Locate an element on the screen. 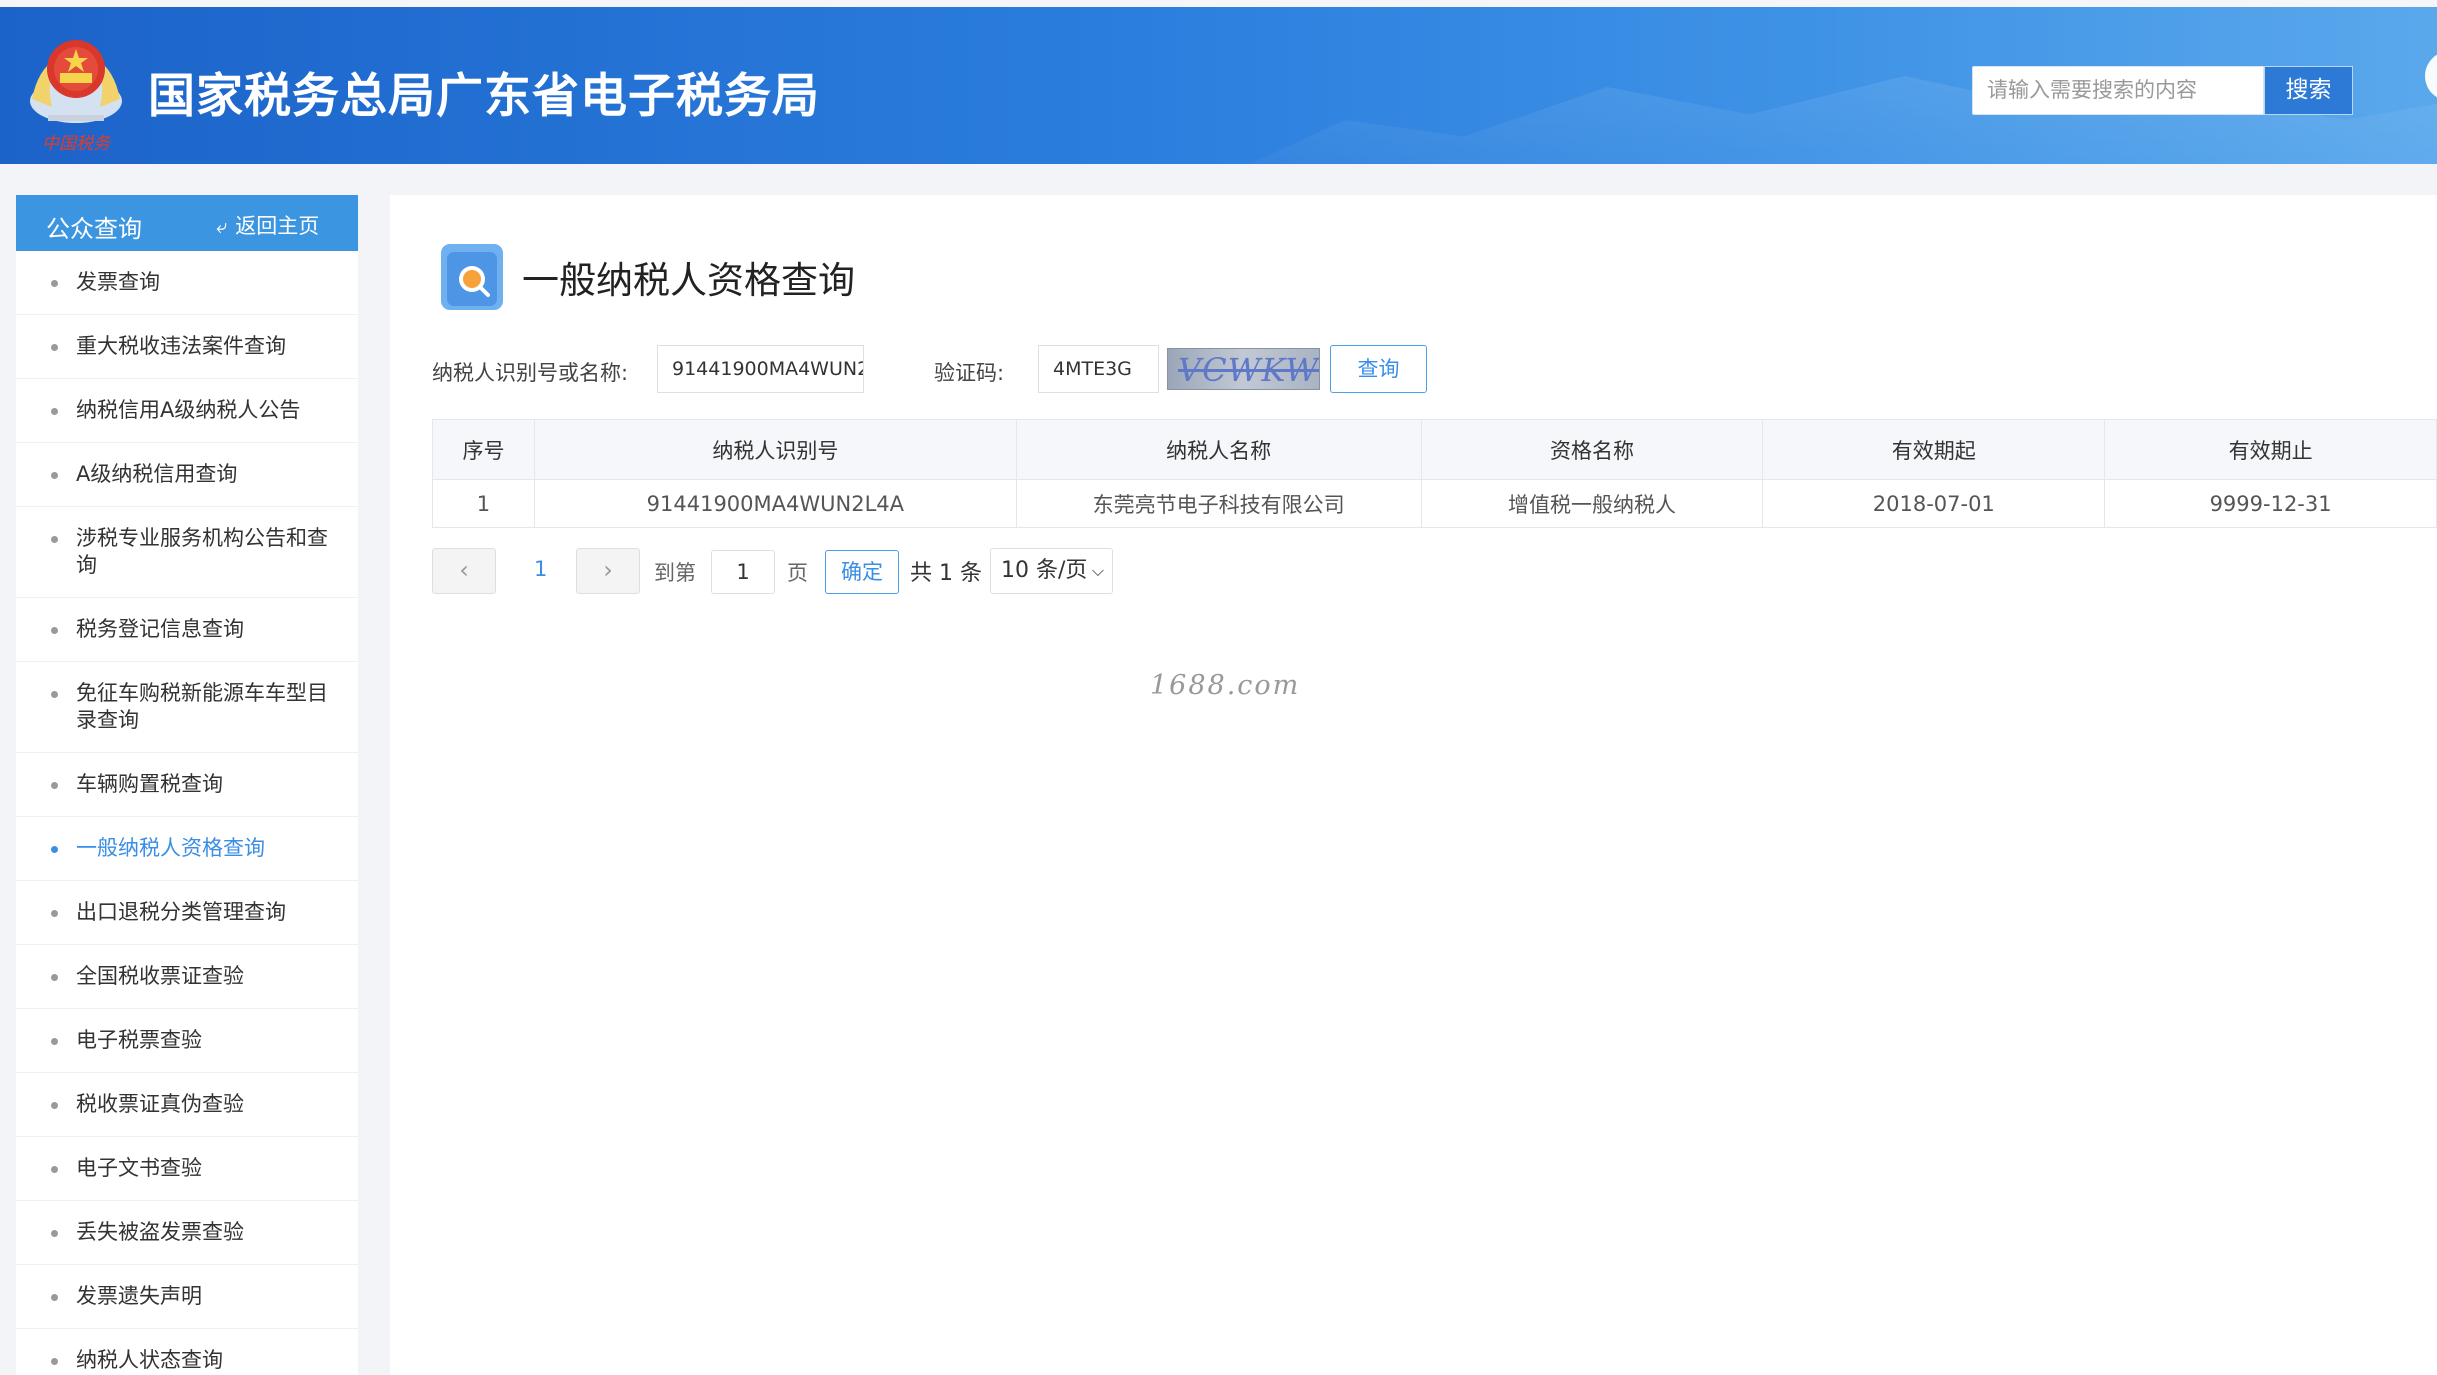 The image size is (2437, 1375). sidebar-item-label: 税收票证真伪查验 is located at coordinates (160, 1104).